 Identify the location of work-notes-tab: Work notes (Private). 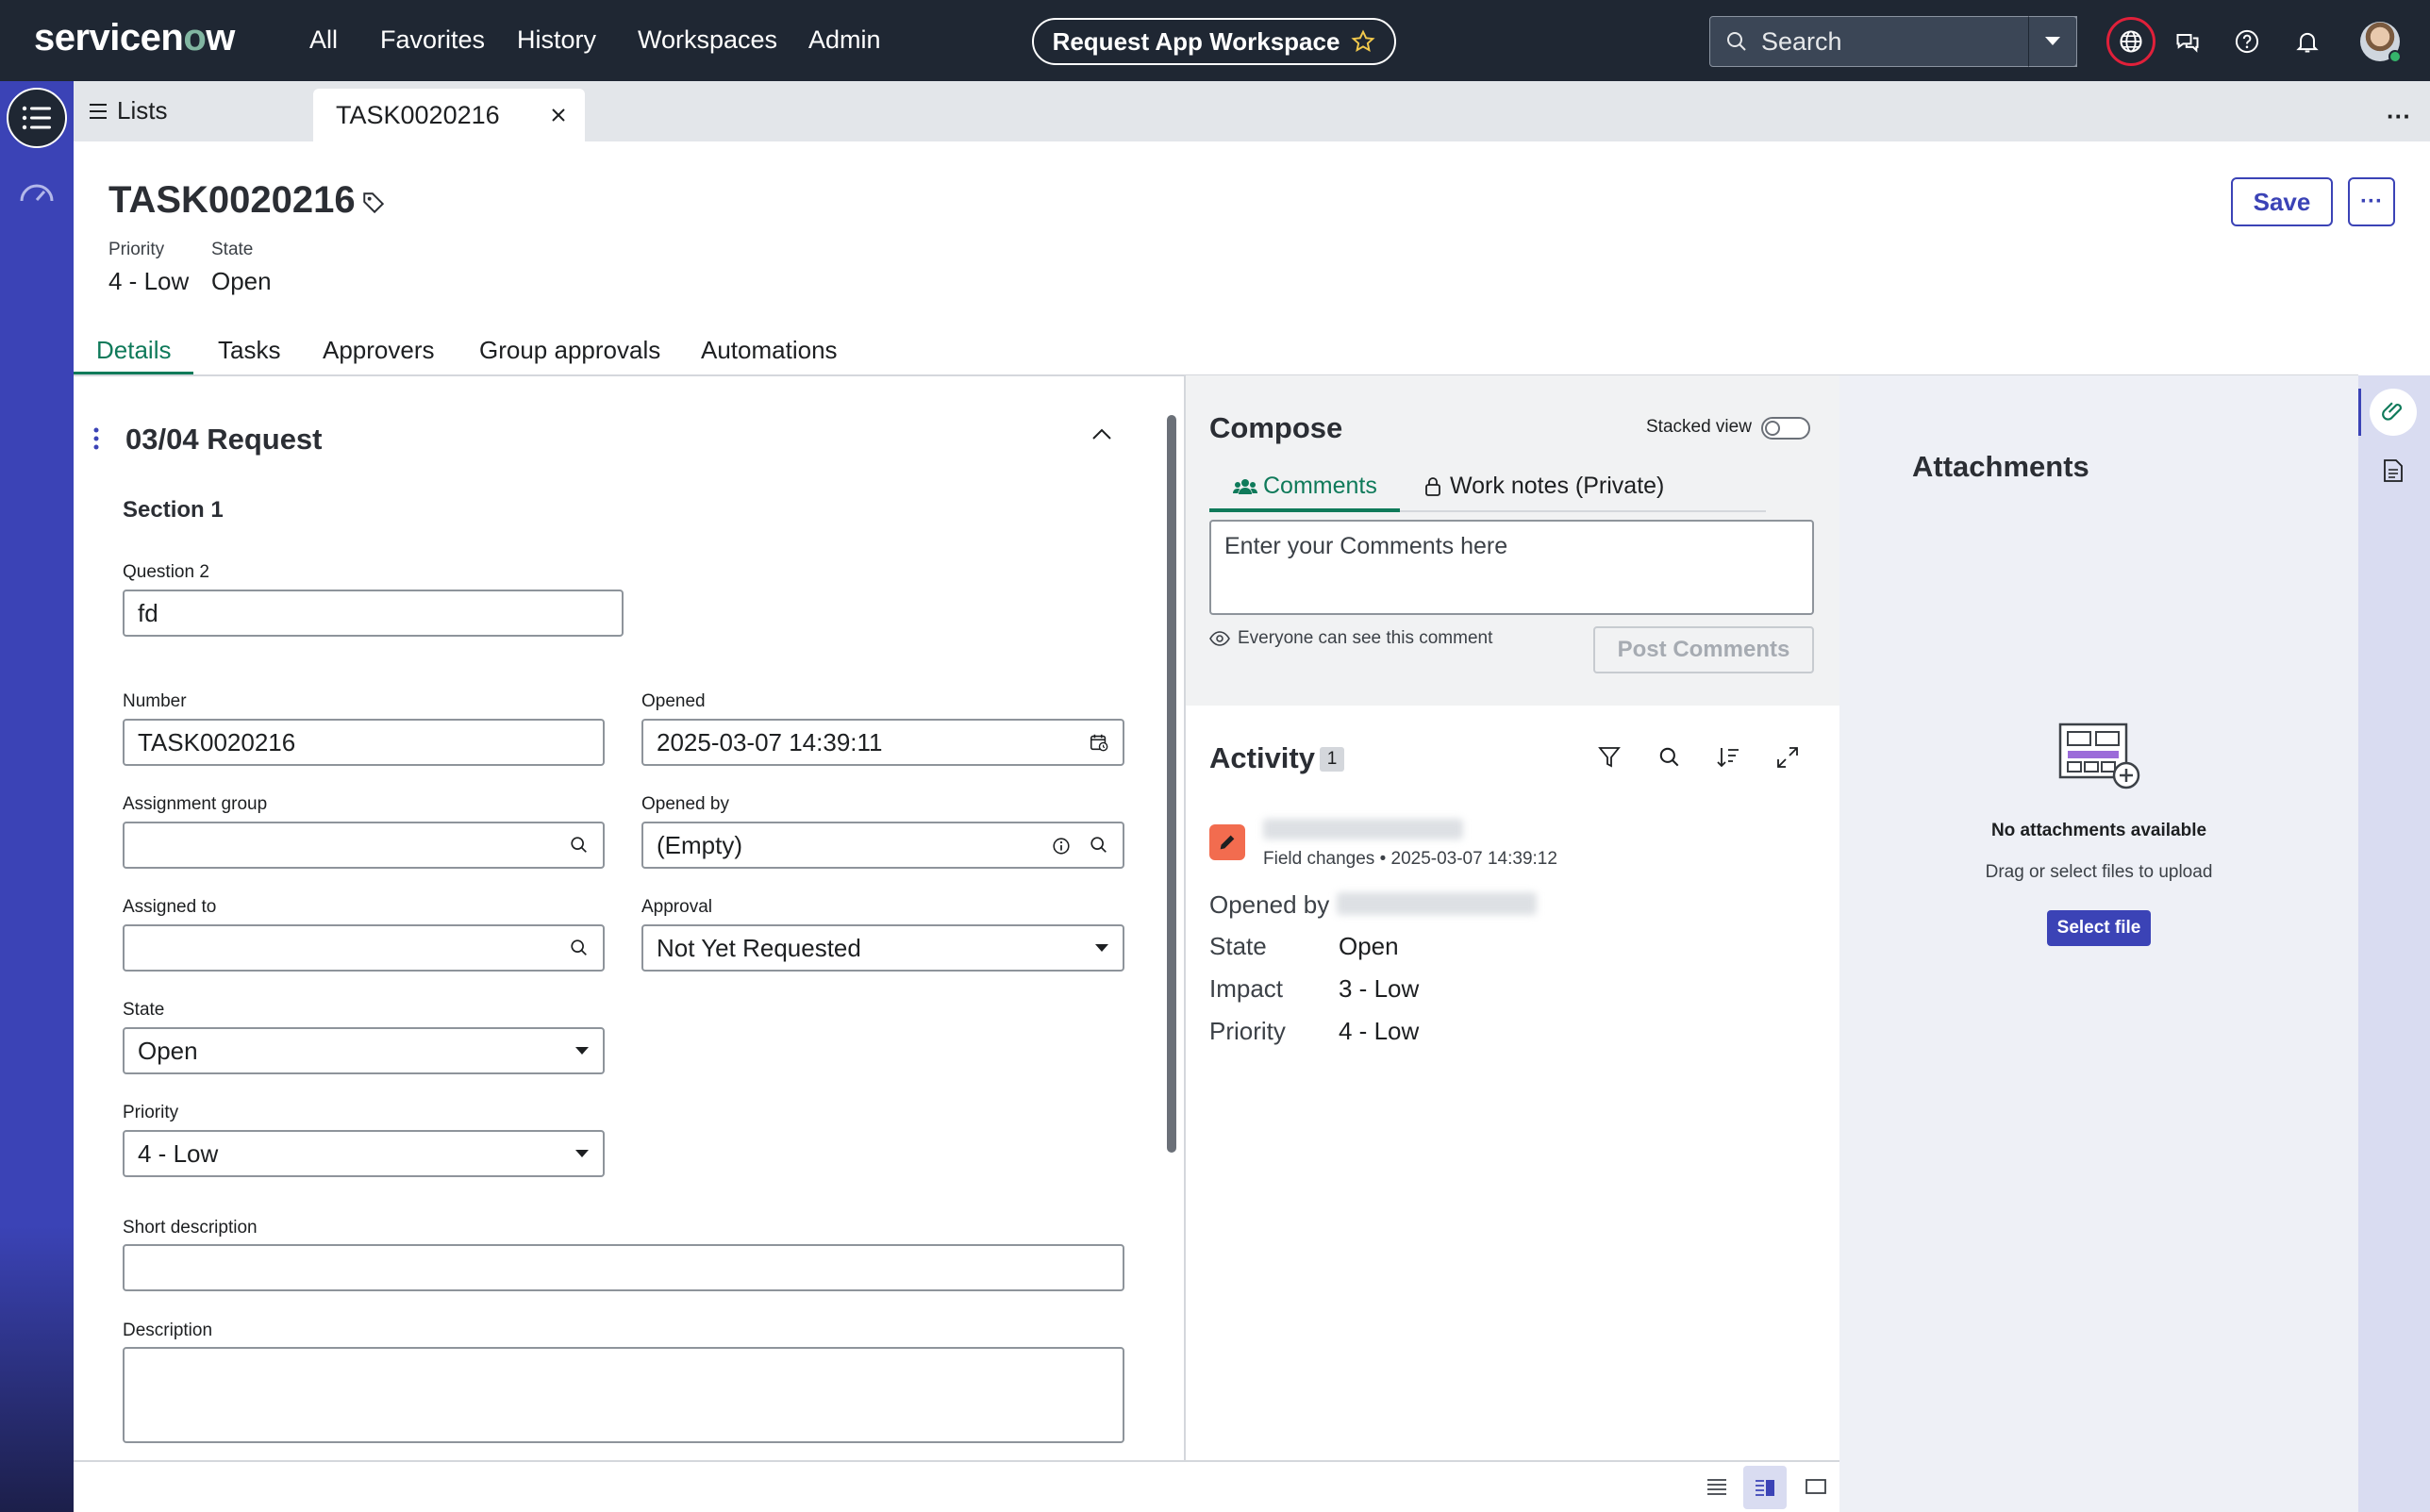
(1543, 486).